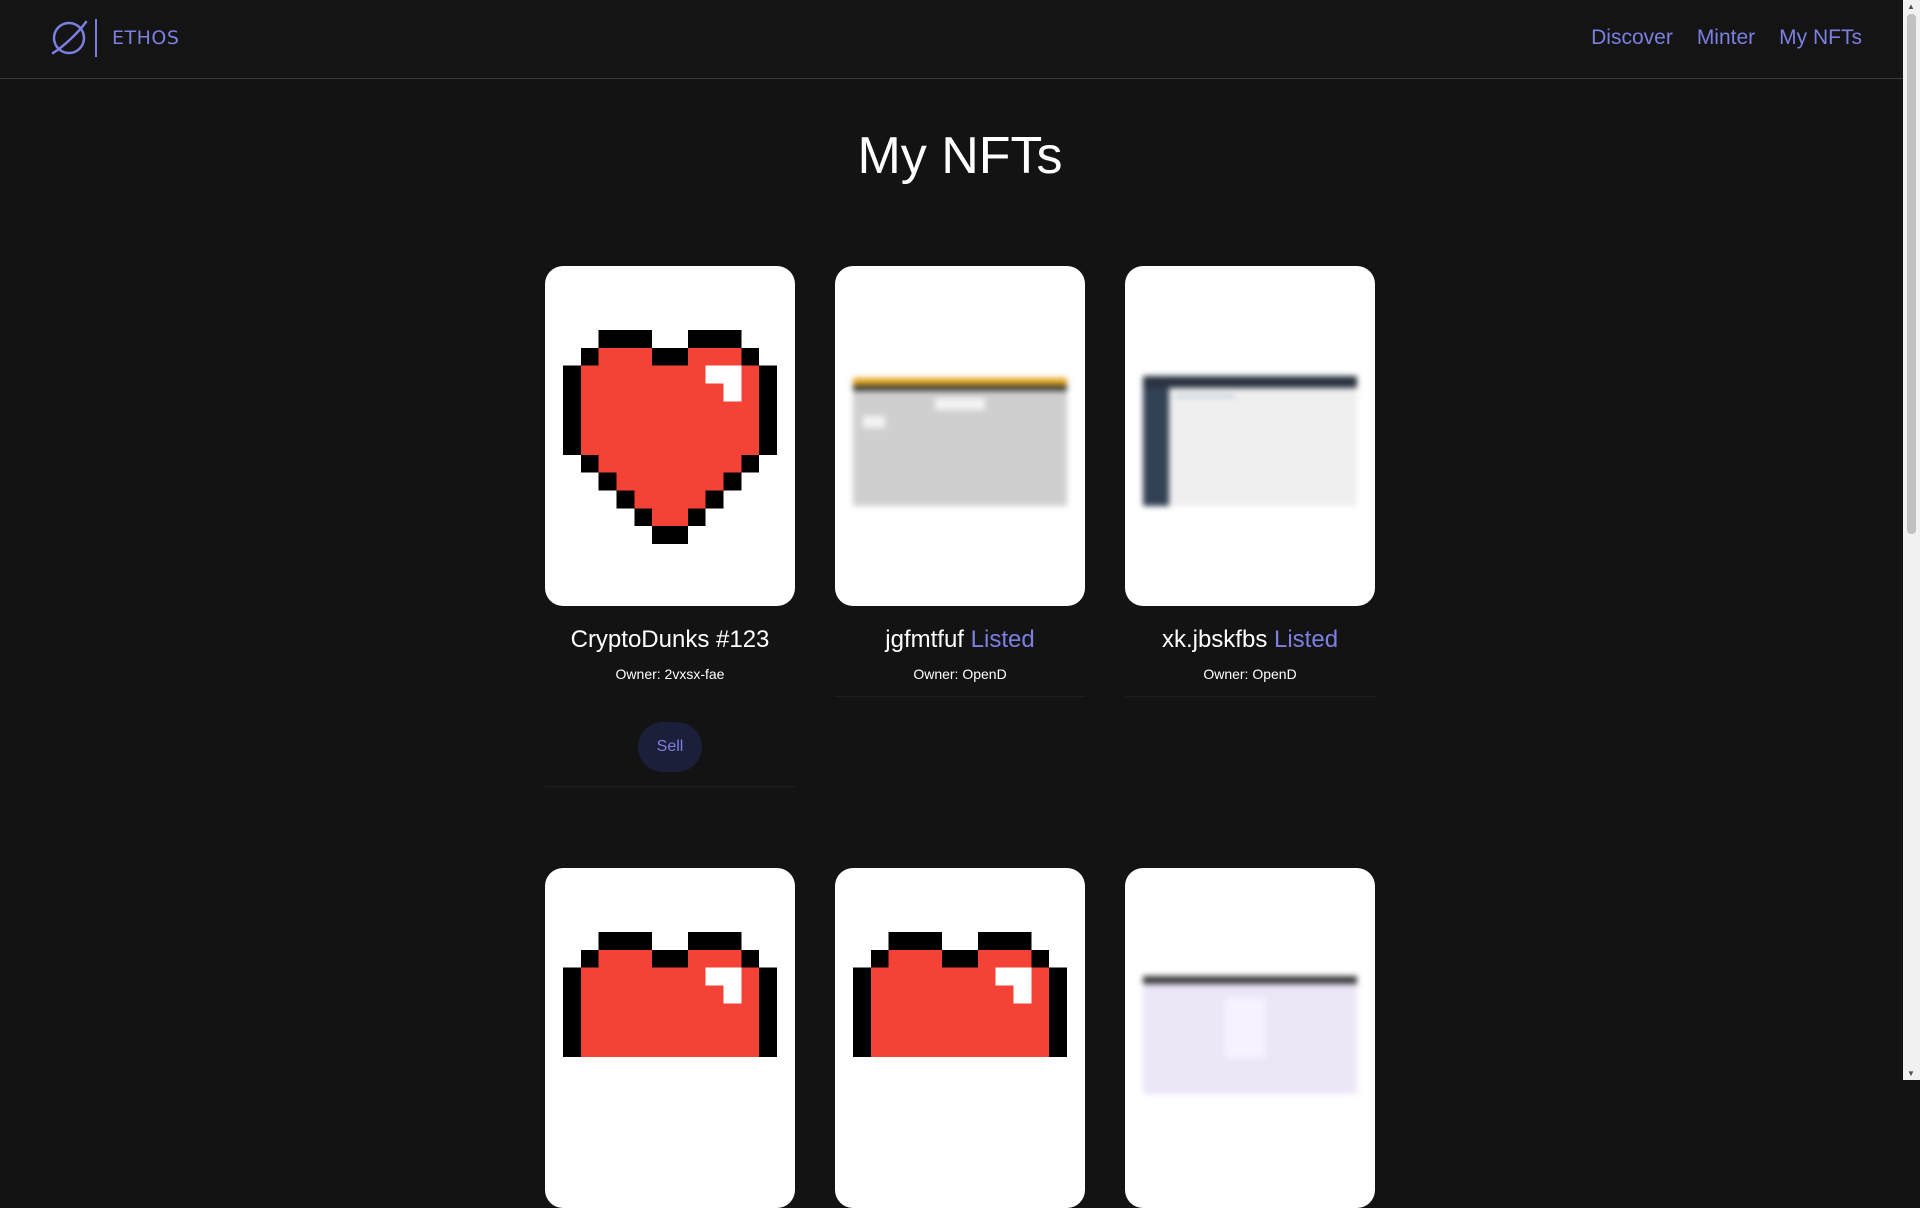 Image resolution: width=1920 pixels, height=1208 pixels. I want to click on planet-logo-icon, so click(69, 37).